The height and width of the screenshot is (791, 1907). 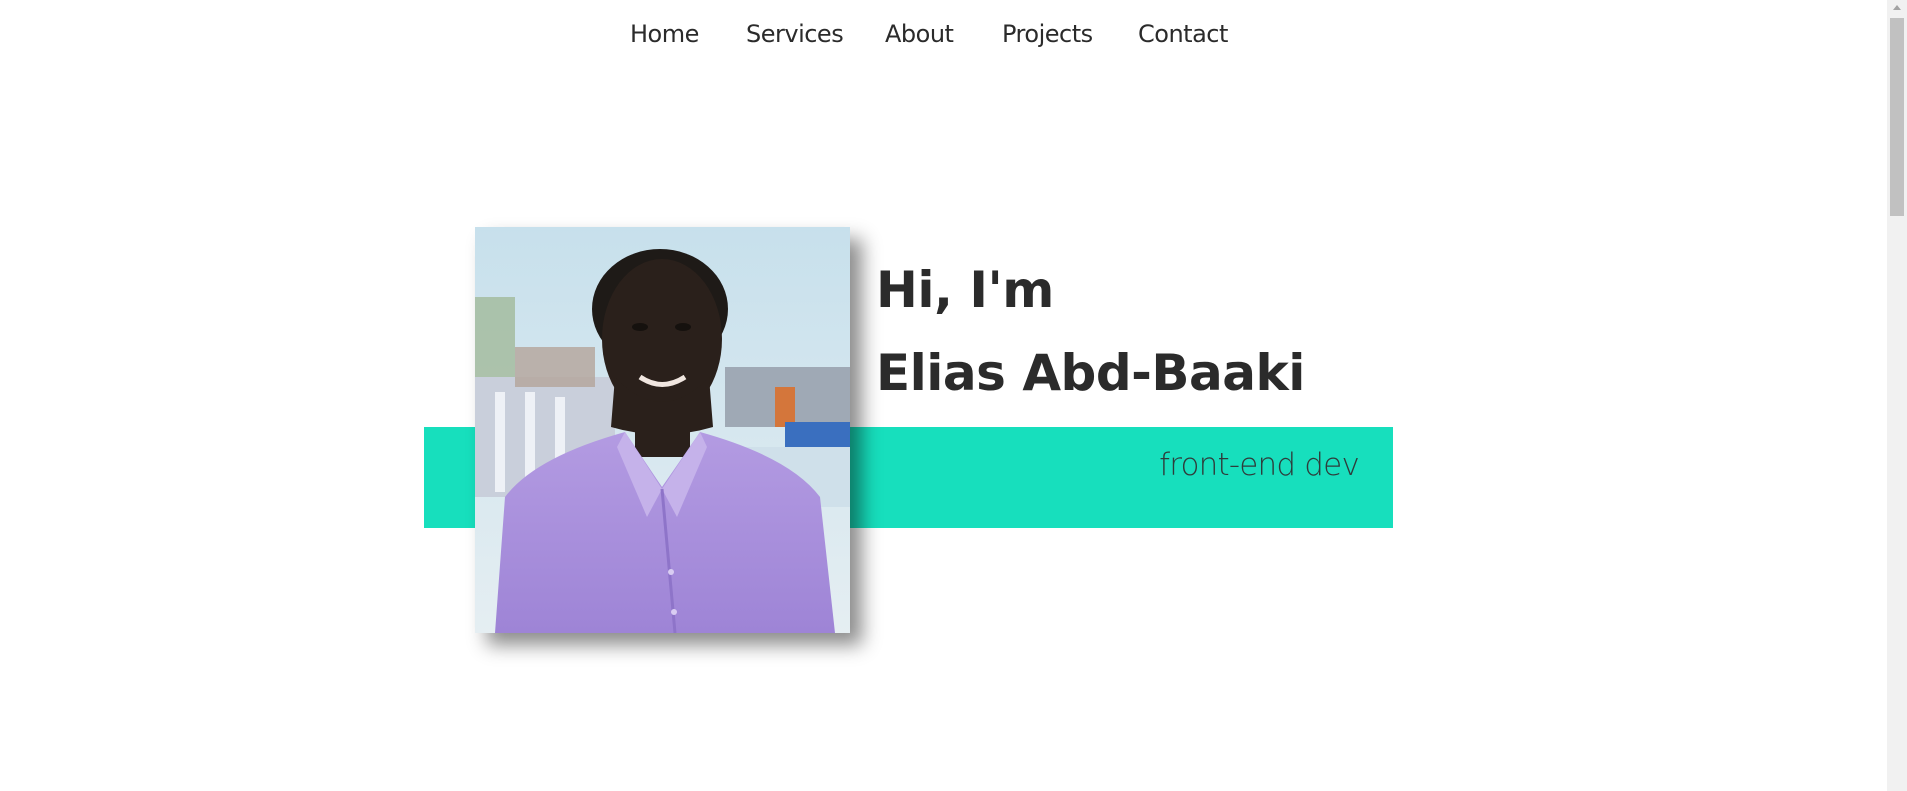 I want to click on nav-link-projects: Projects, so click(x=1047, y=34).